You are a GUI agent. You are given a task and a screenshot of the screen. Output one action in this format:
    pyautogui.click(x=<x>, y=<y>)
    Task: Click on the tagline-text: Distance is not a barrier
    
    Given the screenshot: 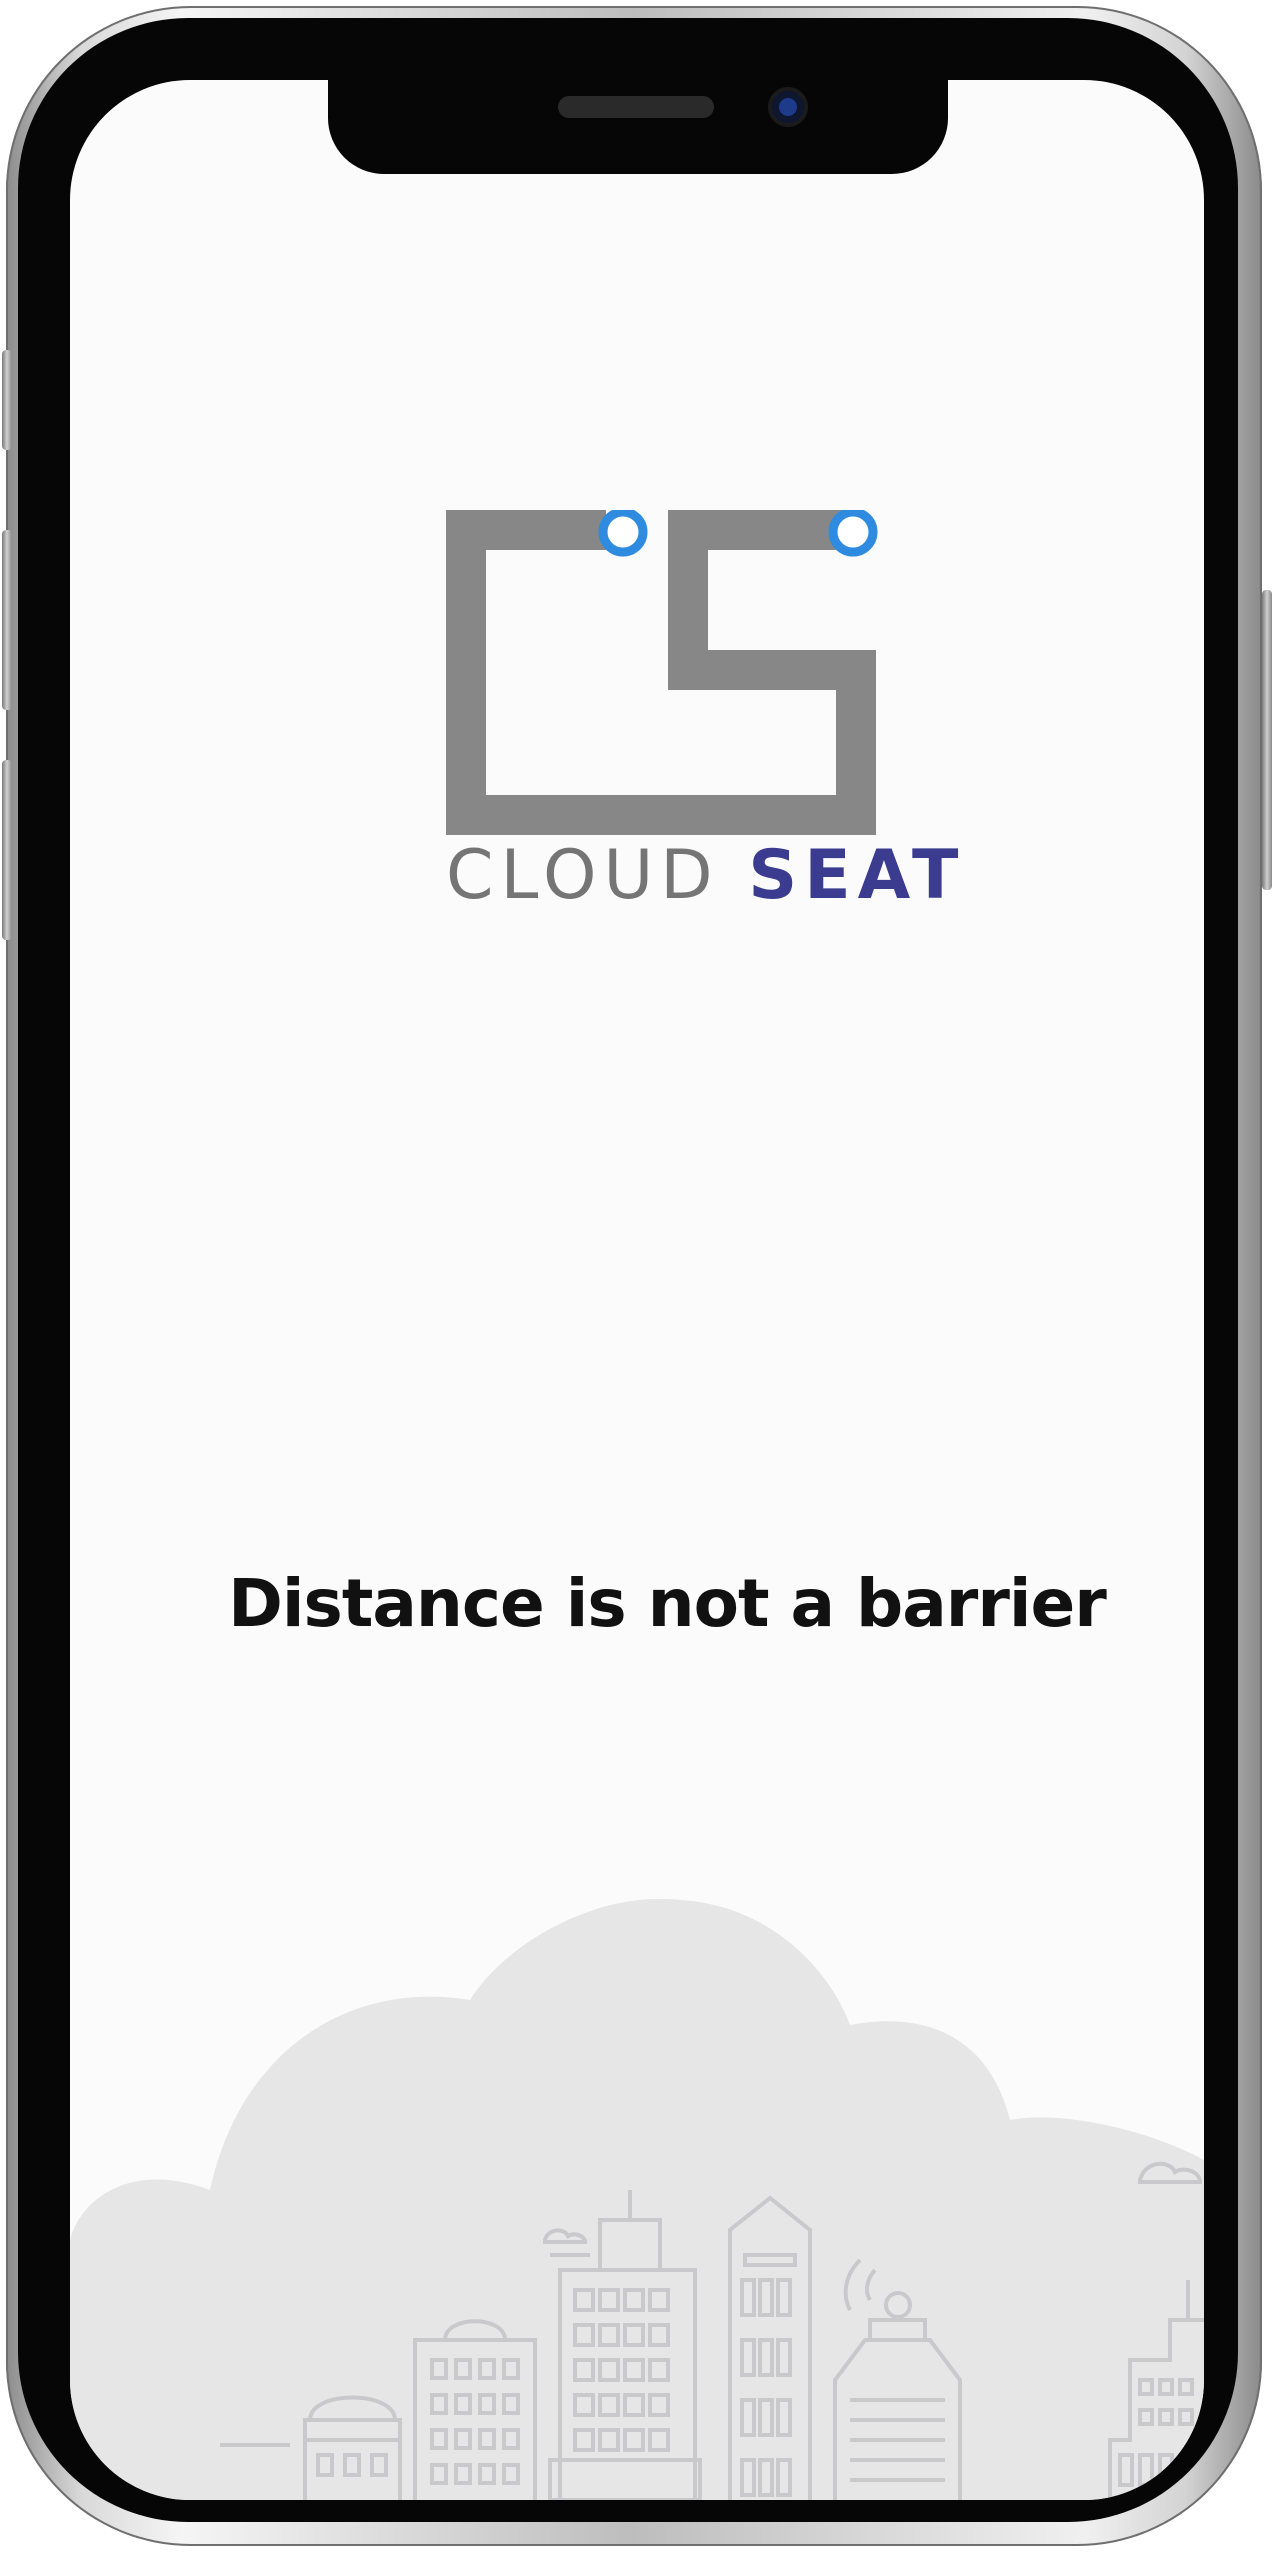 What is the action you would take?
    pyautogui.click(x=667, y=1603)
    